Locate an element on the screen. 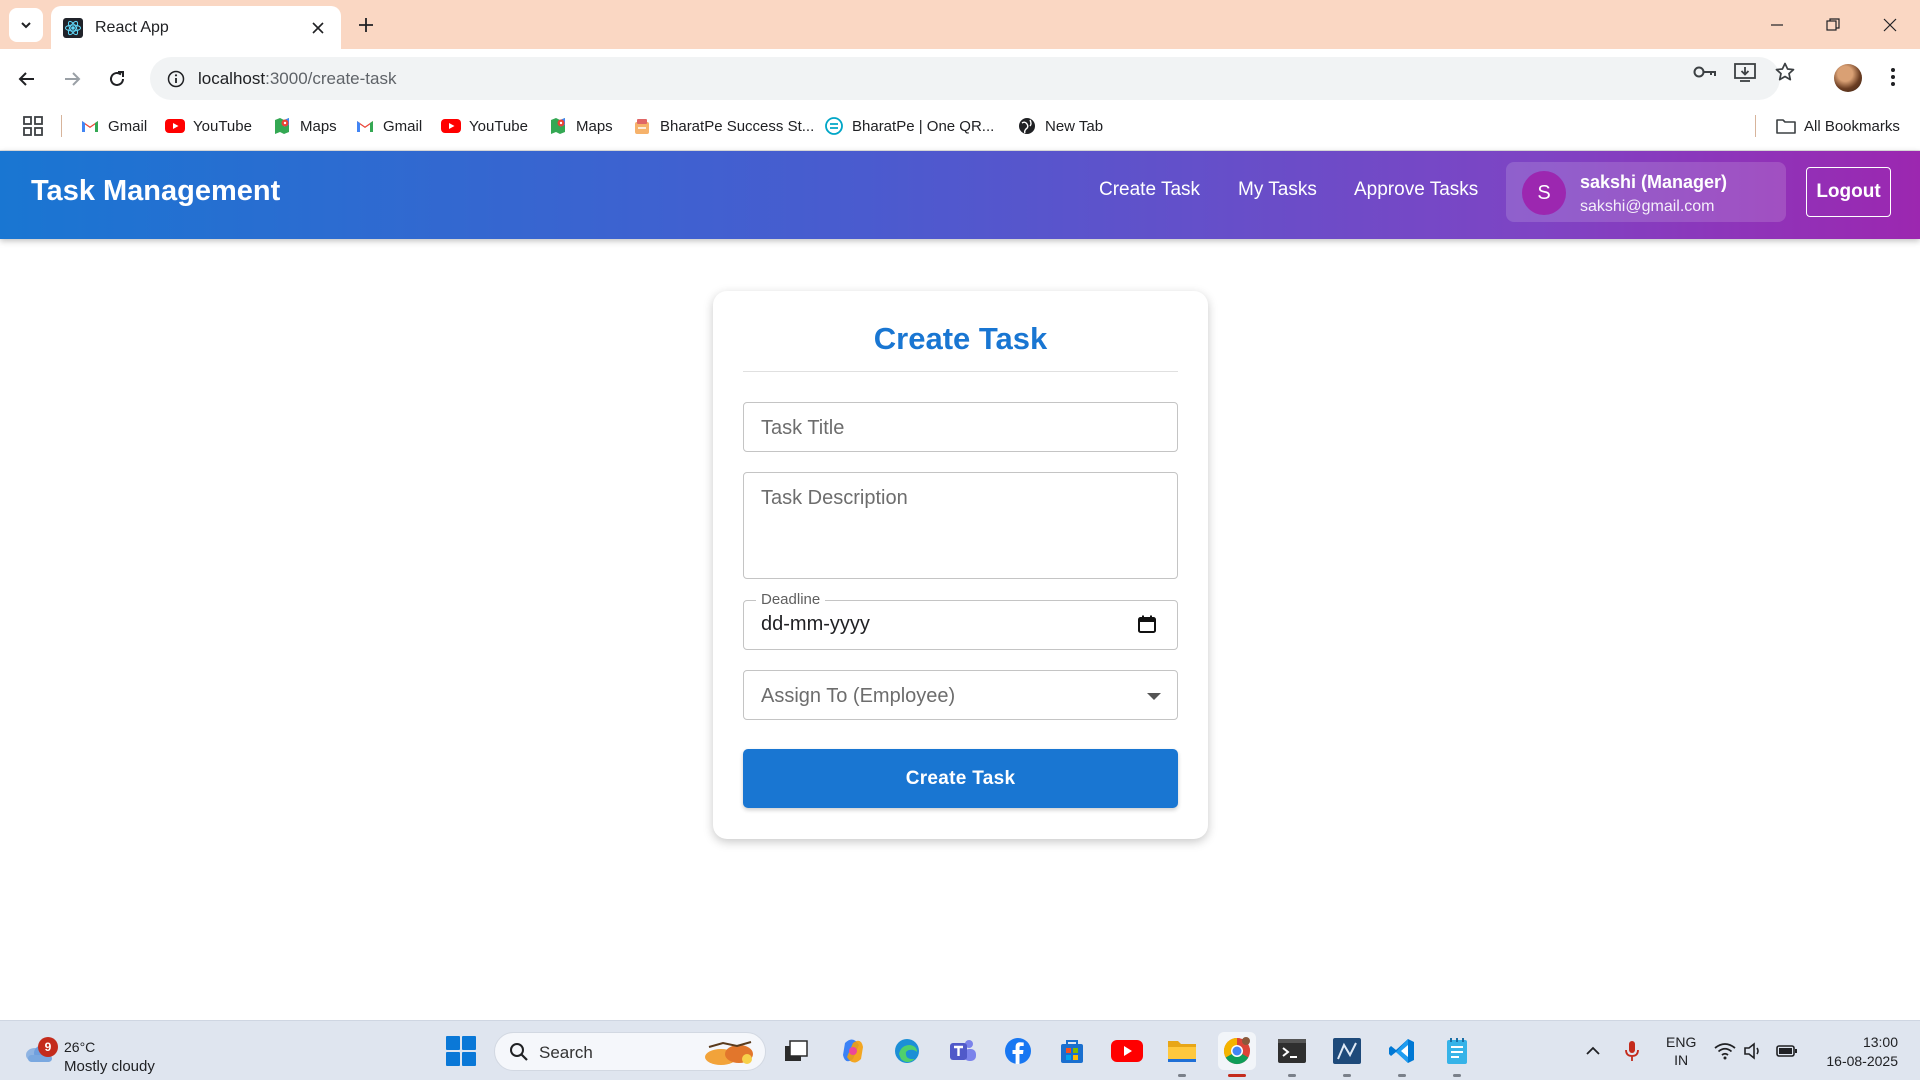  microphone-button is located at coordinates (1632, 1051).